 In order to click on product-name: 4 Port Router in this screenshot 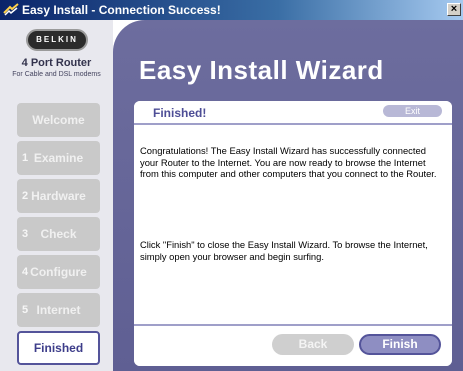, I will do `click(56, 63)`.